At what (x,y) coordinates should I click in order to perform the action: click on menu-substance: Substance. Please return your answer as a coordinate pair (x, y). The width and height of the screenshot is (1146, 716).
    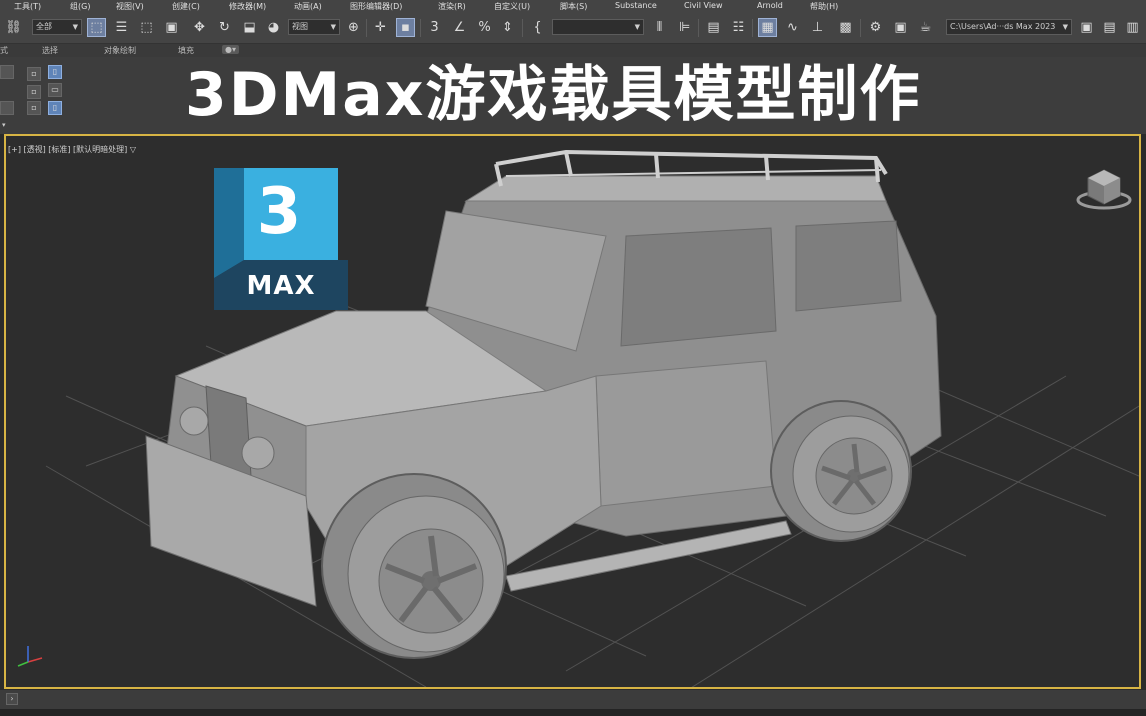
    Looking at the image, I should click on (636, 5).